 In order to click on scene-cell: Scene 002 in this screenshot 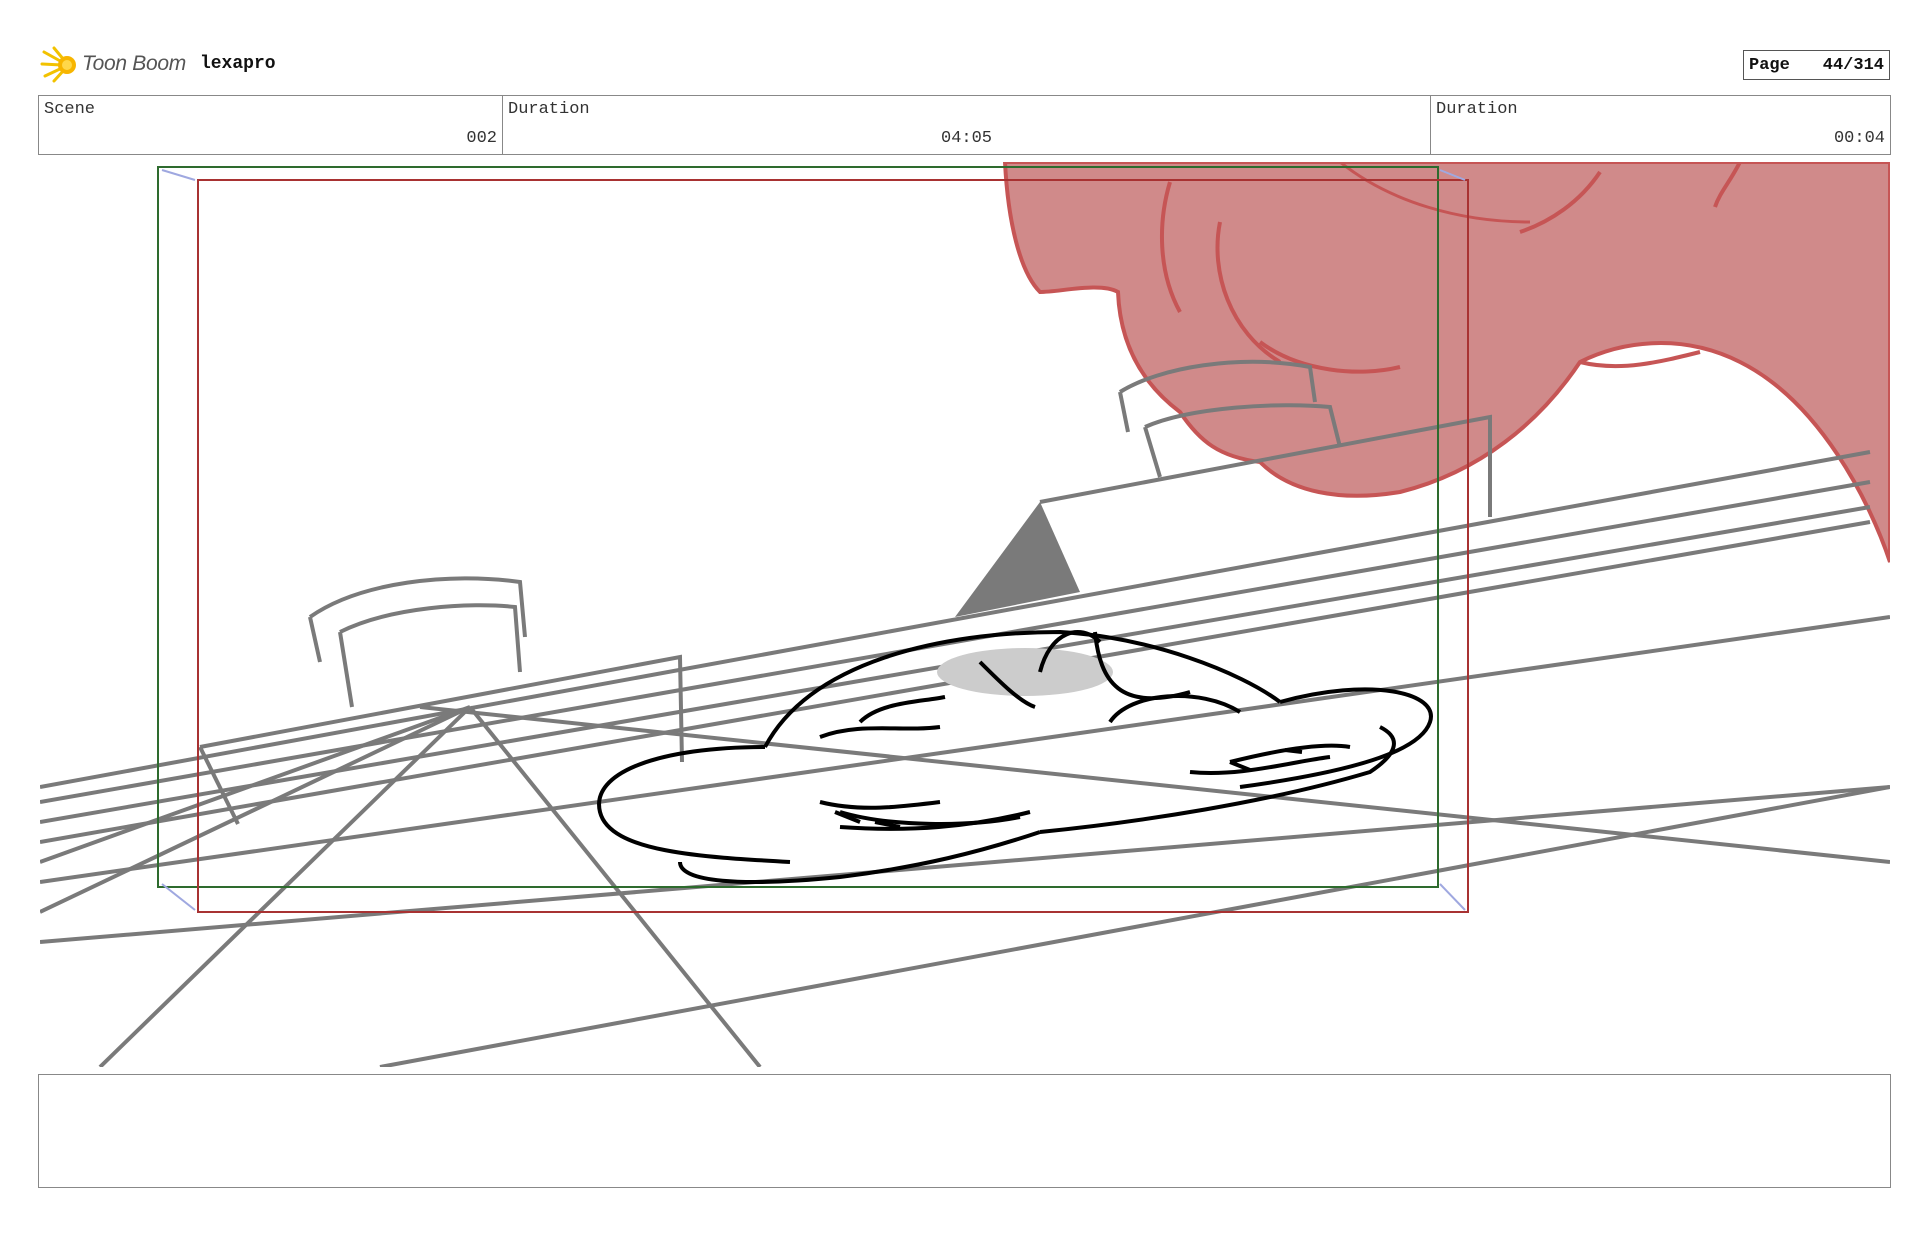, I will do `click(271, 125)`.